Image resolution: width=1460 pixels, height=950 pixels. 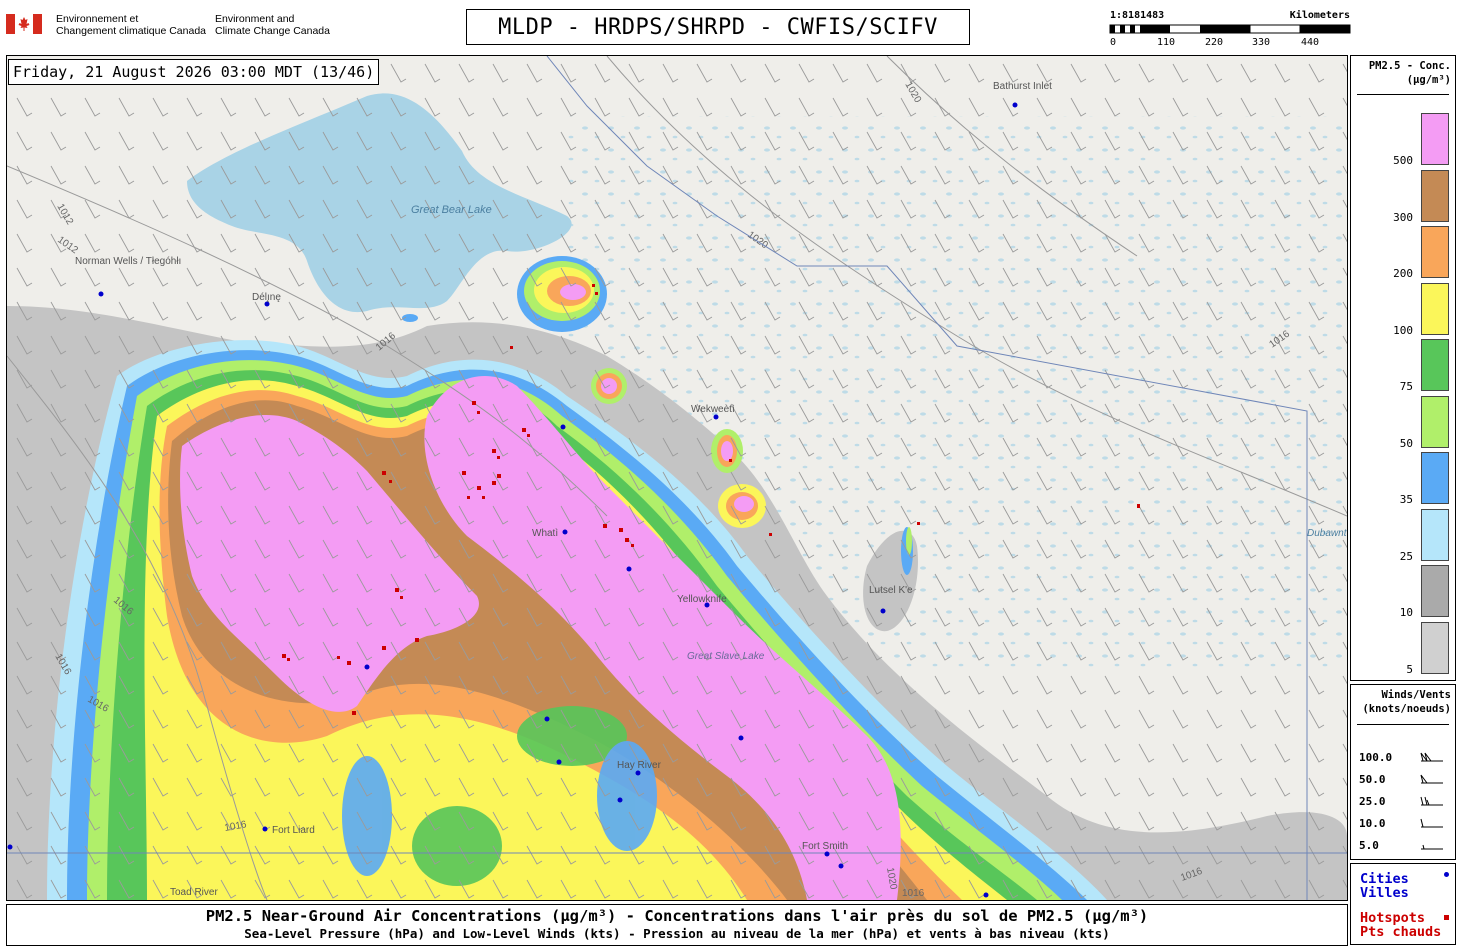 What do you see at coordinates (1446, 917) in the screenshot?
I see `hotspot-square-icon` at bounding box center [1446, 917].